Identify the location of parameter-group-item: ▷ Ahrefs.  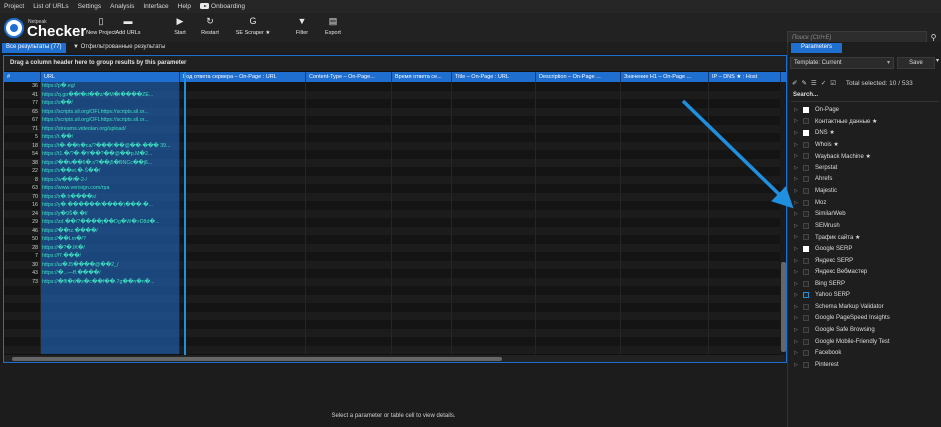
(866, 180).